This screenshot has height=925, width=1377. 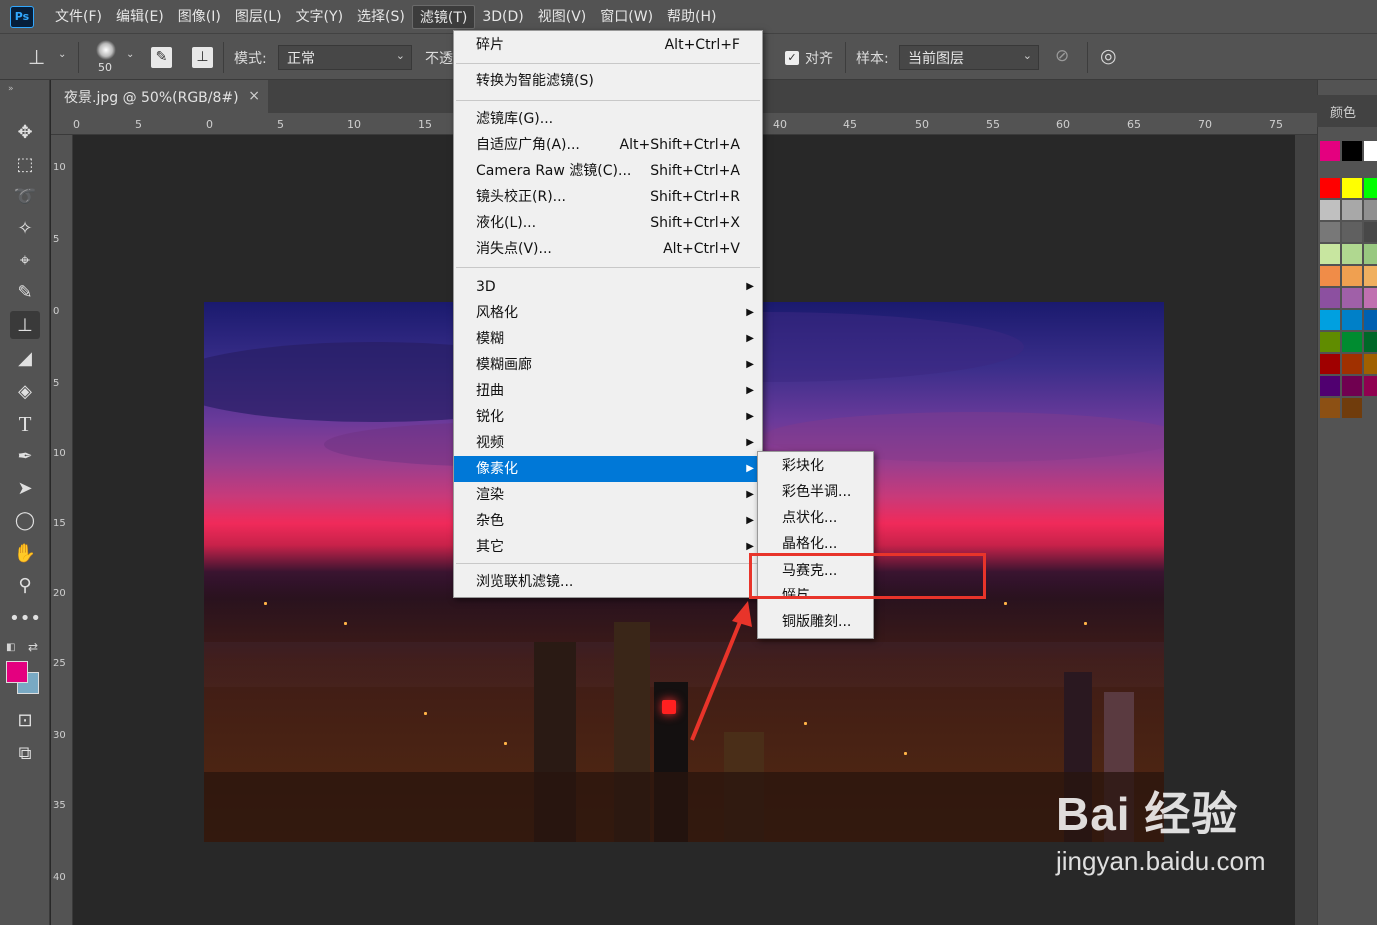 I want to click on tool-preset-chevron-icon: ⌄, so click(x=62, y=54).